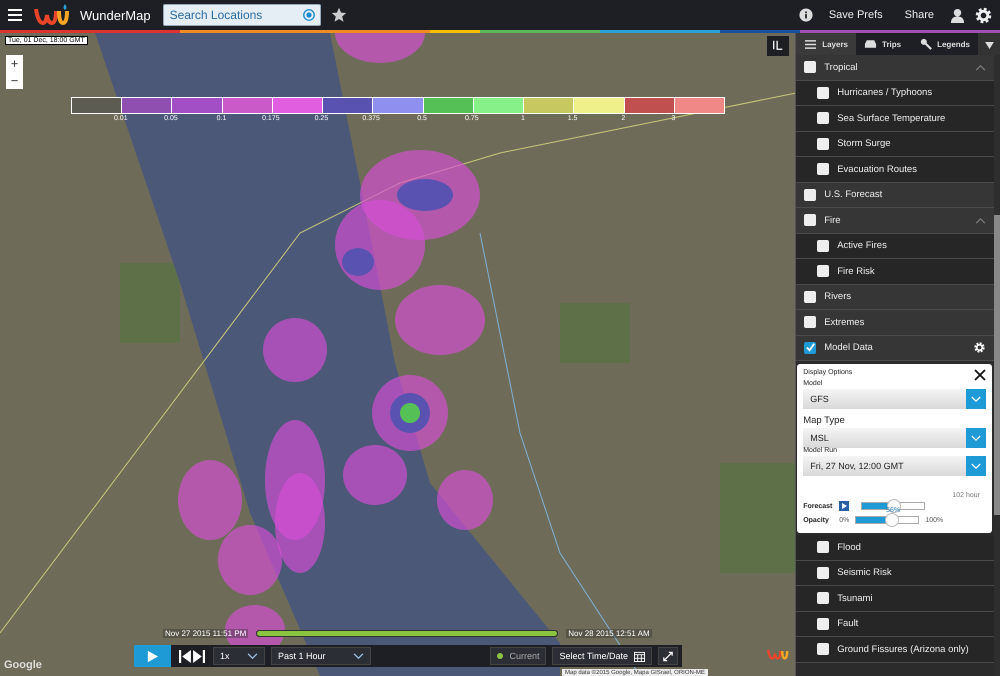 Image resolution: width=1000 pixels, height=676 pixels. I want to click on key-icon, so click(926, 44).